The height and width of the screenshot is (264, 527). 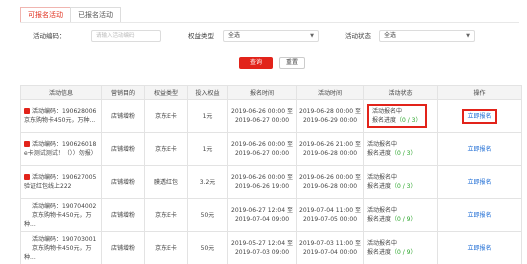 I want to click on tab-registered-activities: 已报名活动, so click(x=95, y=15).